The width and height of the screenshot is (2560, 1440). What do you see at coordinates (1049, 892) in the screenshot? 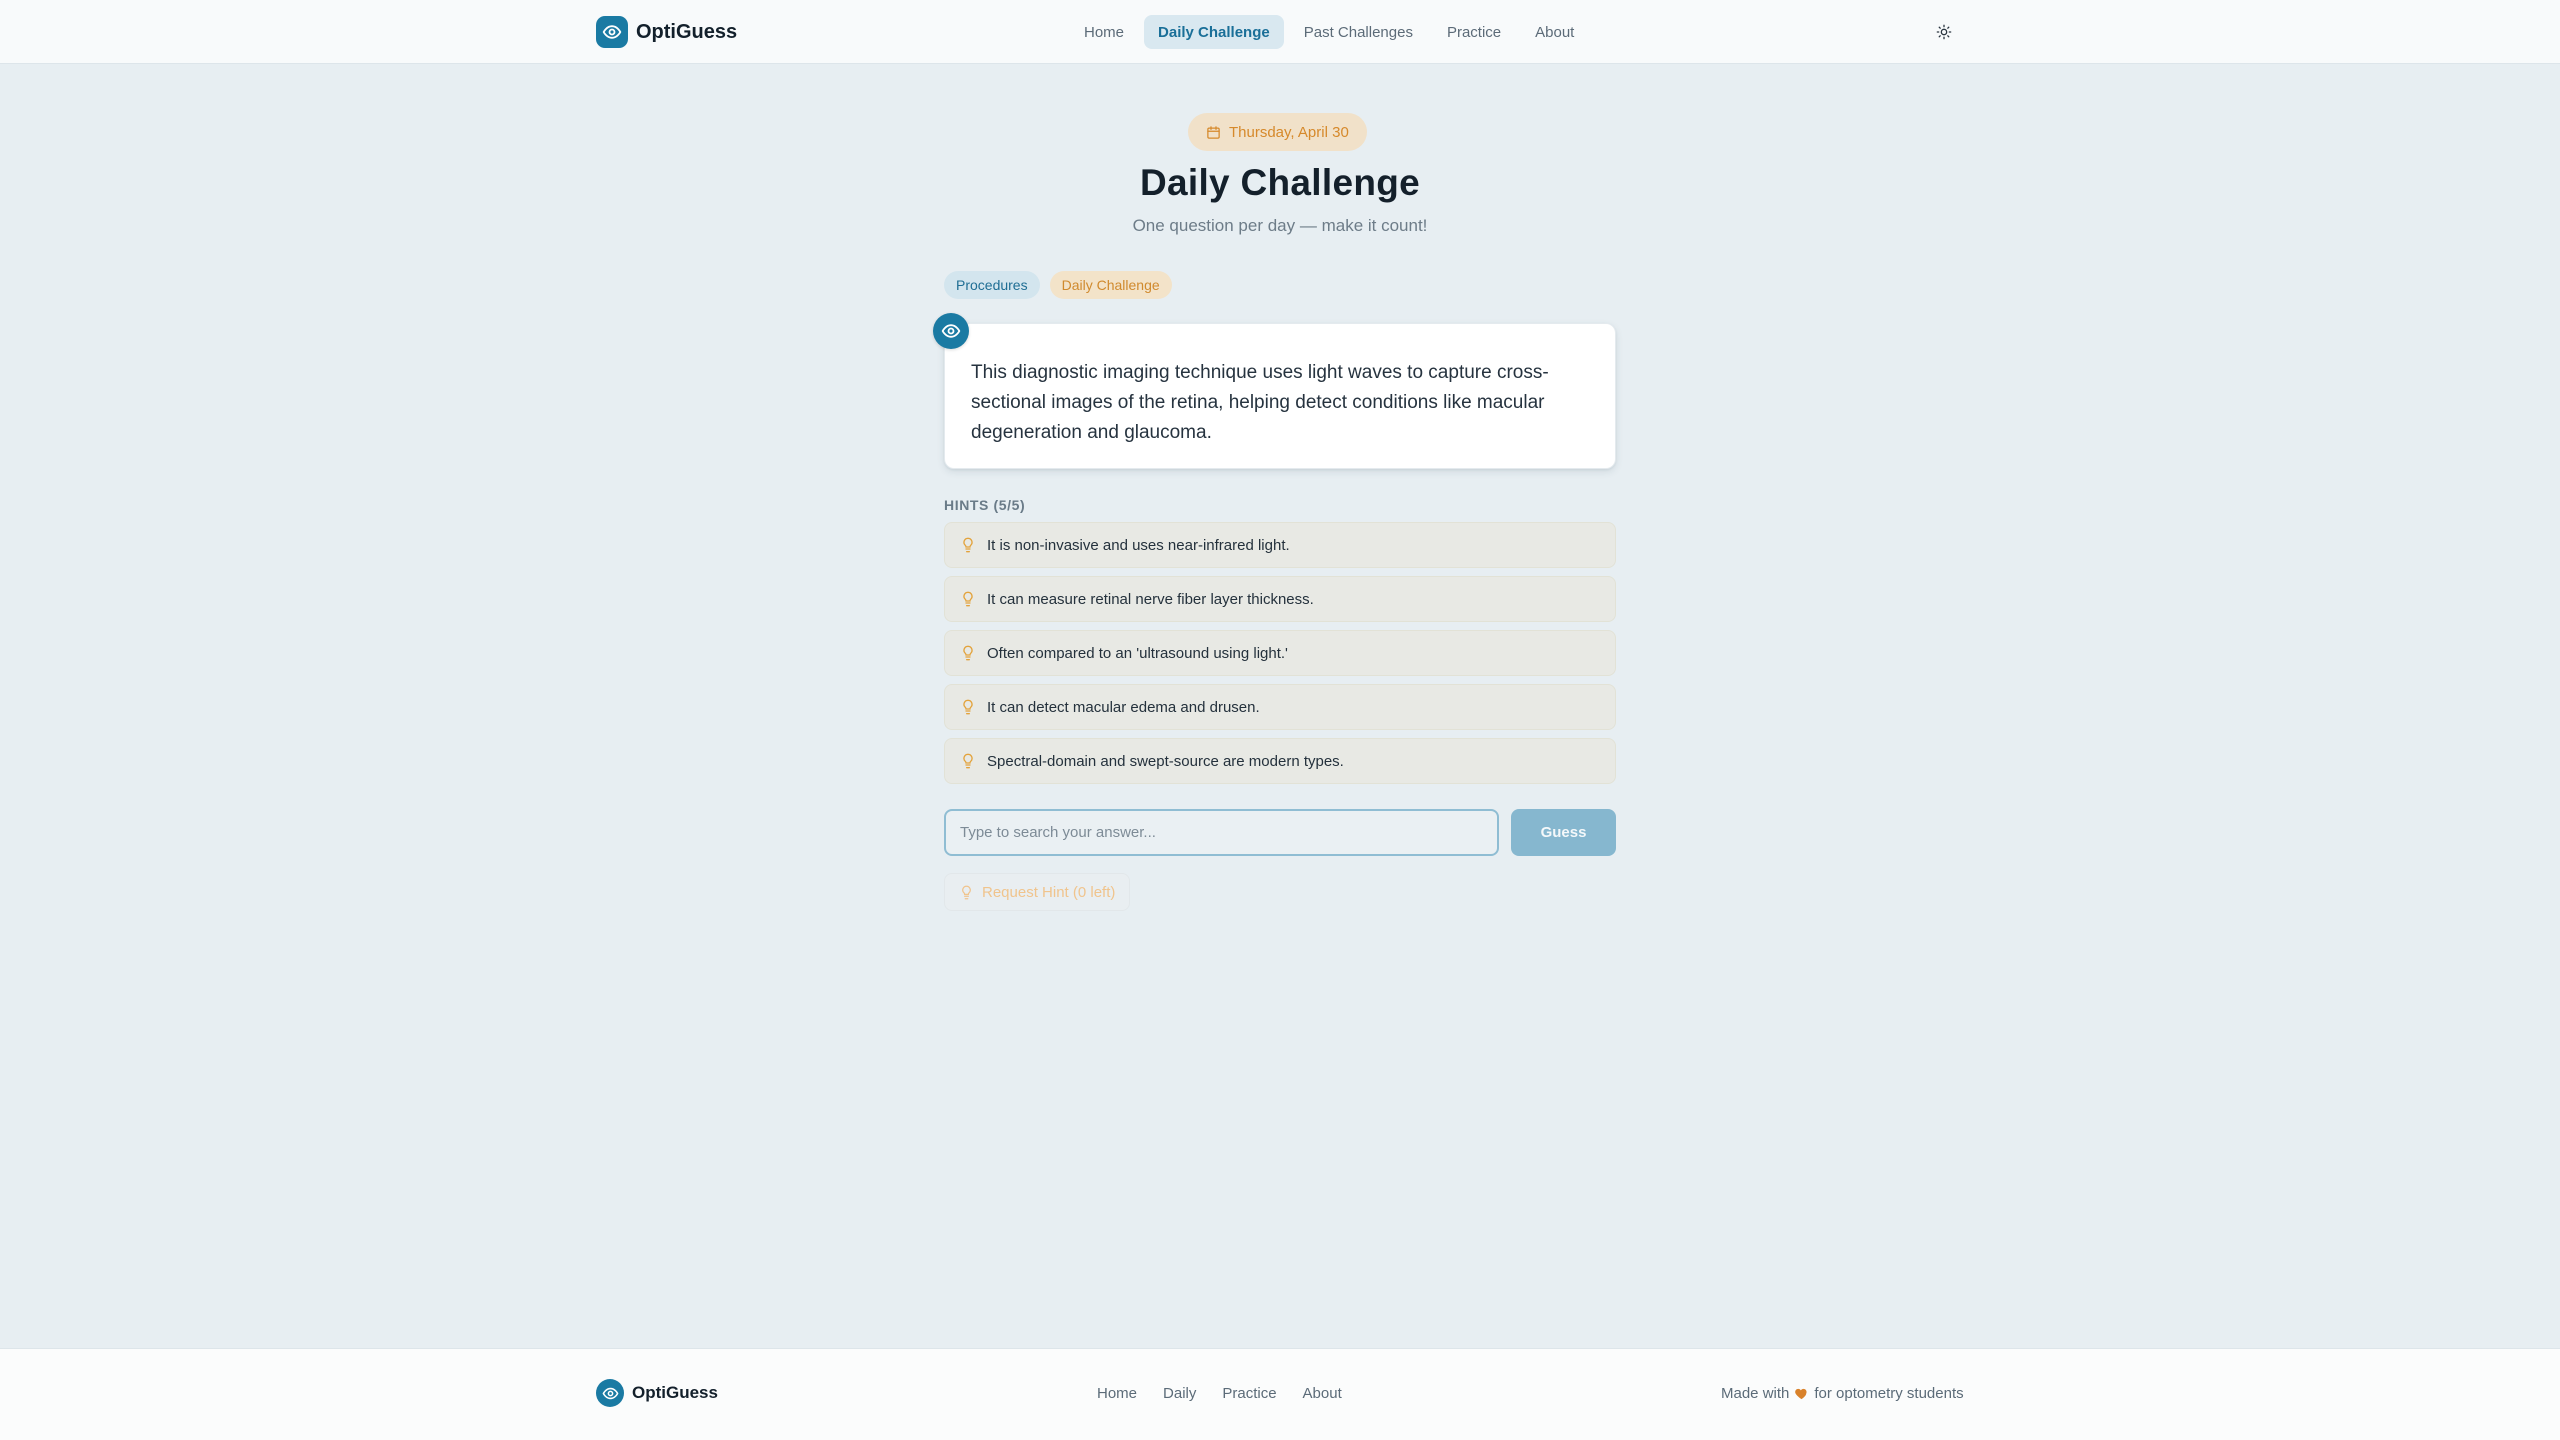
I see `request-hint-label: Request Hint (0 left)` at bounding box center [1049, 892].